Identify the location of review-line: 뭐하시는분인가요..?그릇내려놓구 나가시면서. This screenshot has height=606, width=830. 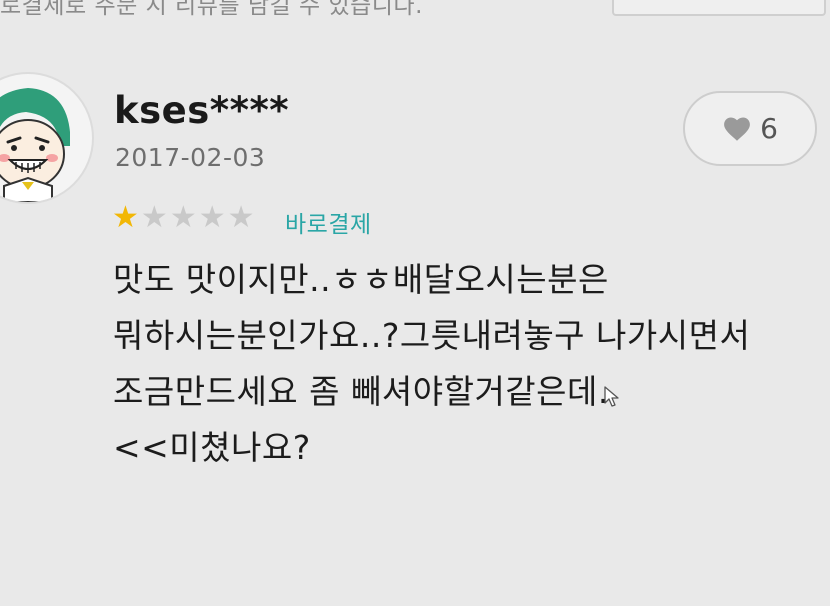
(432, 335).